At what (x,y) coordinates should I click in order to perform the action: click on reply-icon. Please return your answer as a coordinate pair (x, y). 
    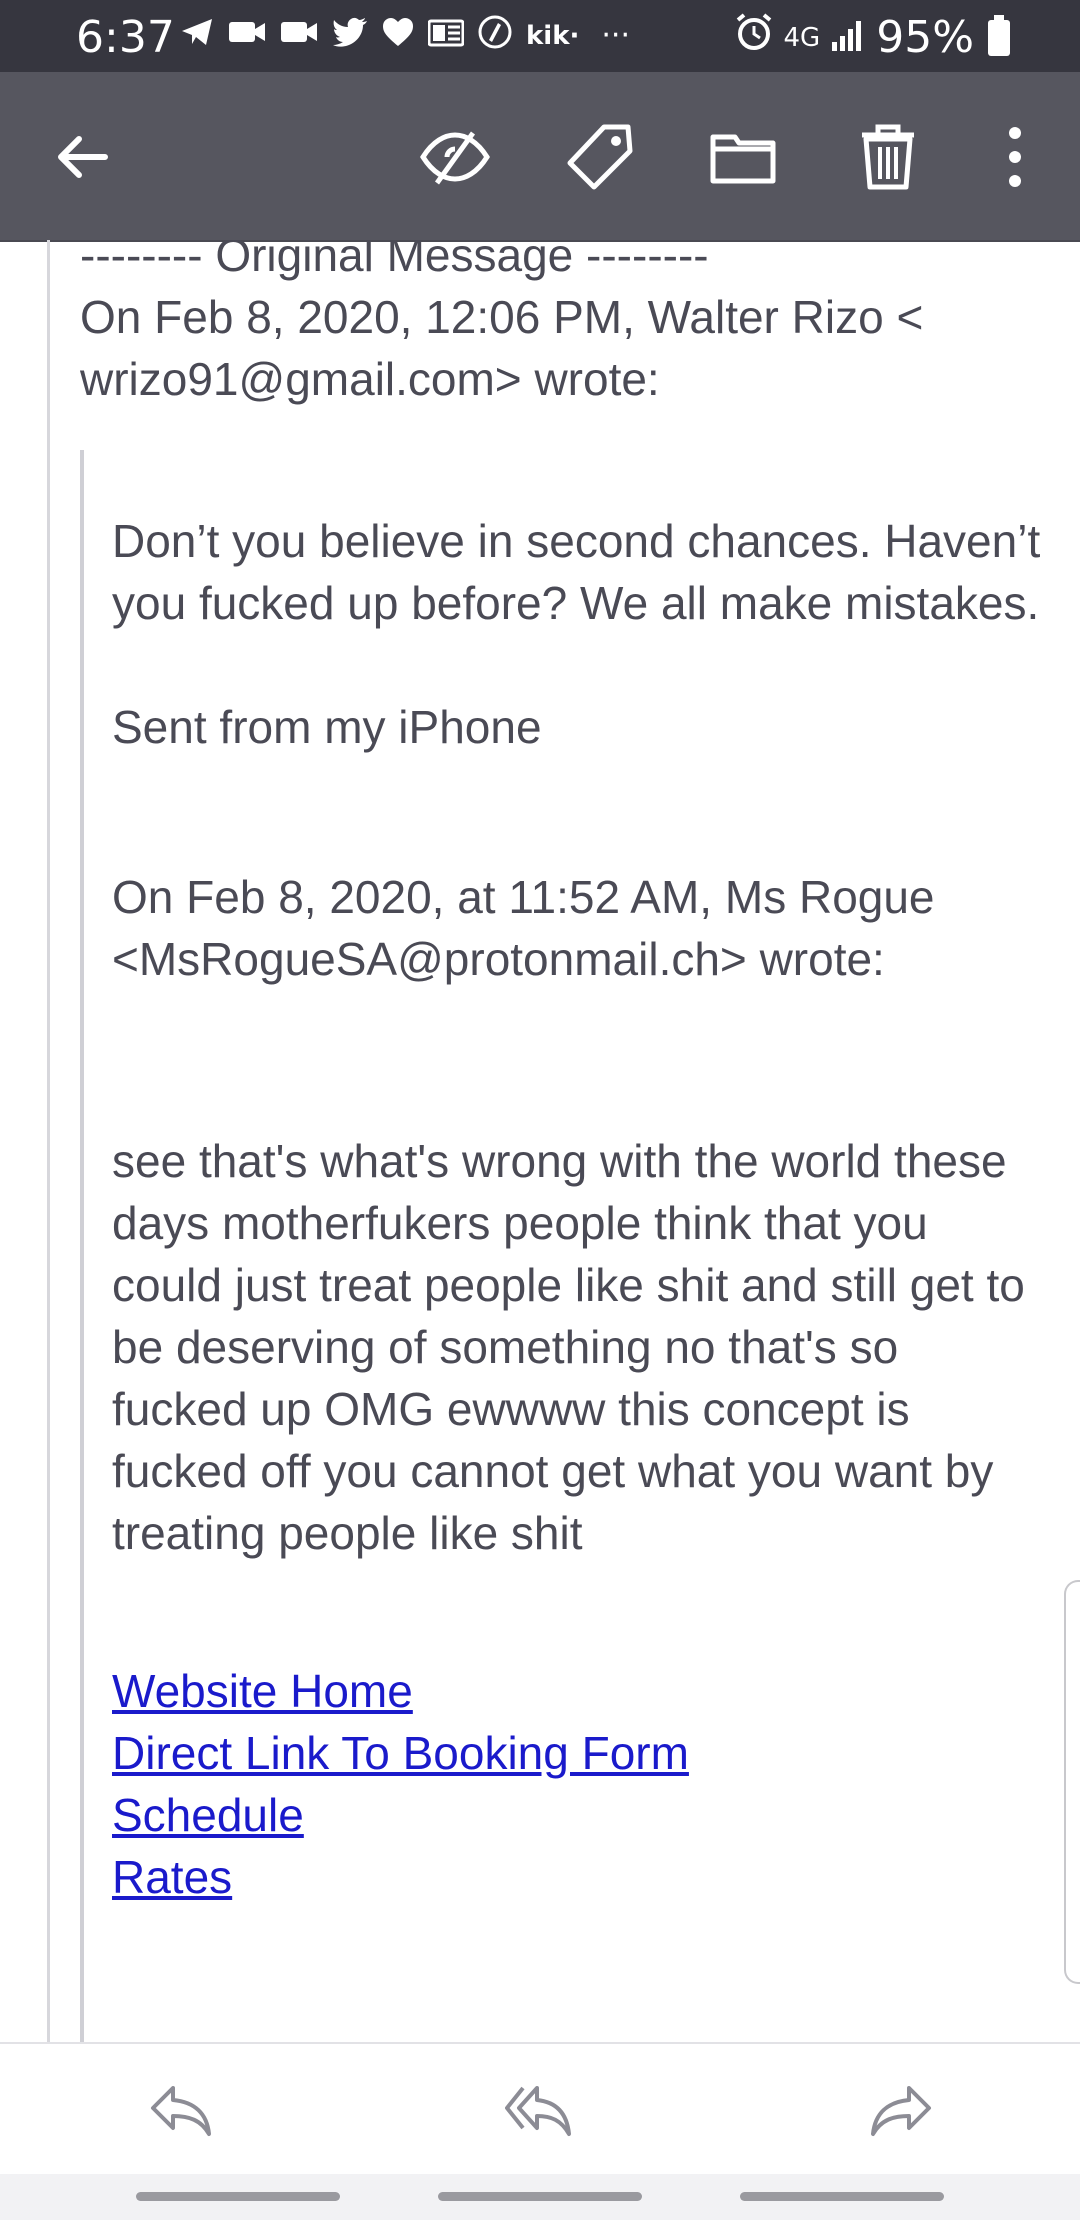
    Looking at the image, I should click on (181, 2111).